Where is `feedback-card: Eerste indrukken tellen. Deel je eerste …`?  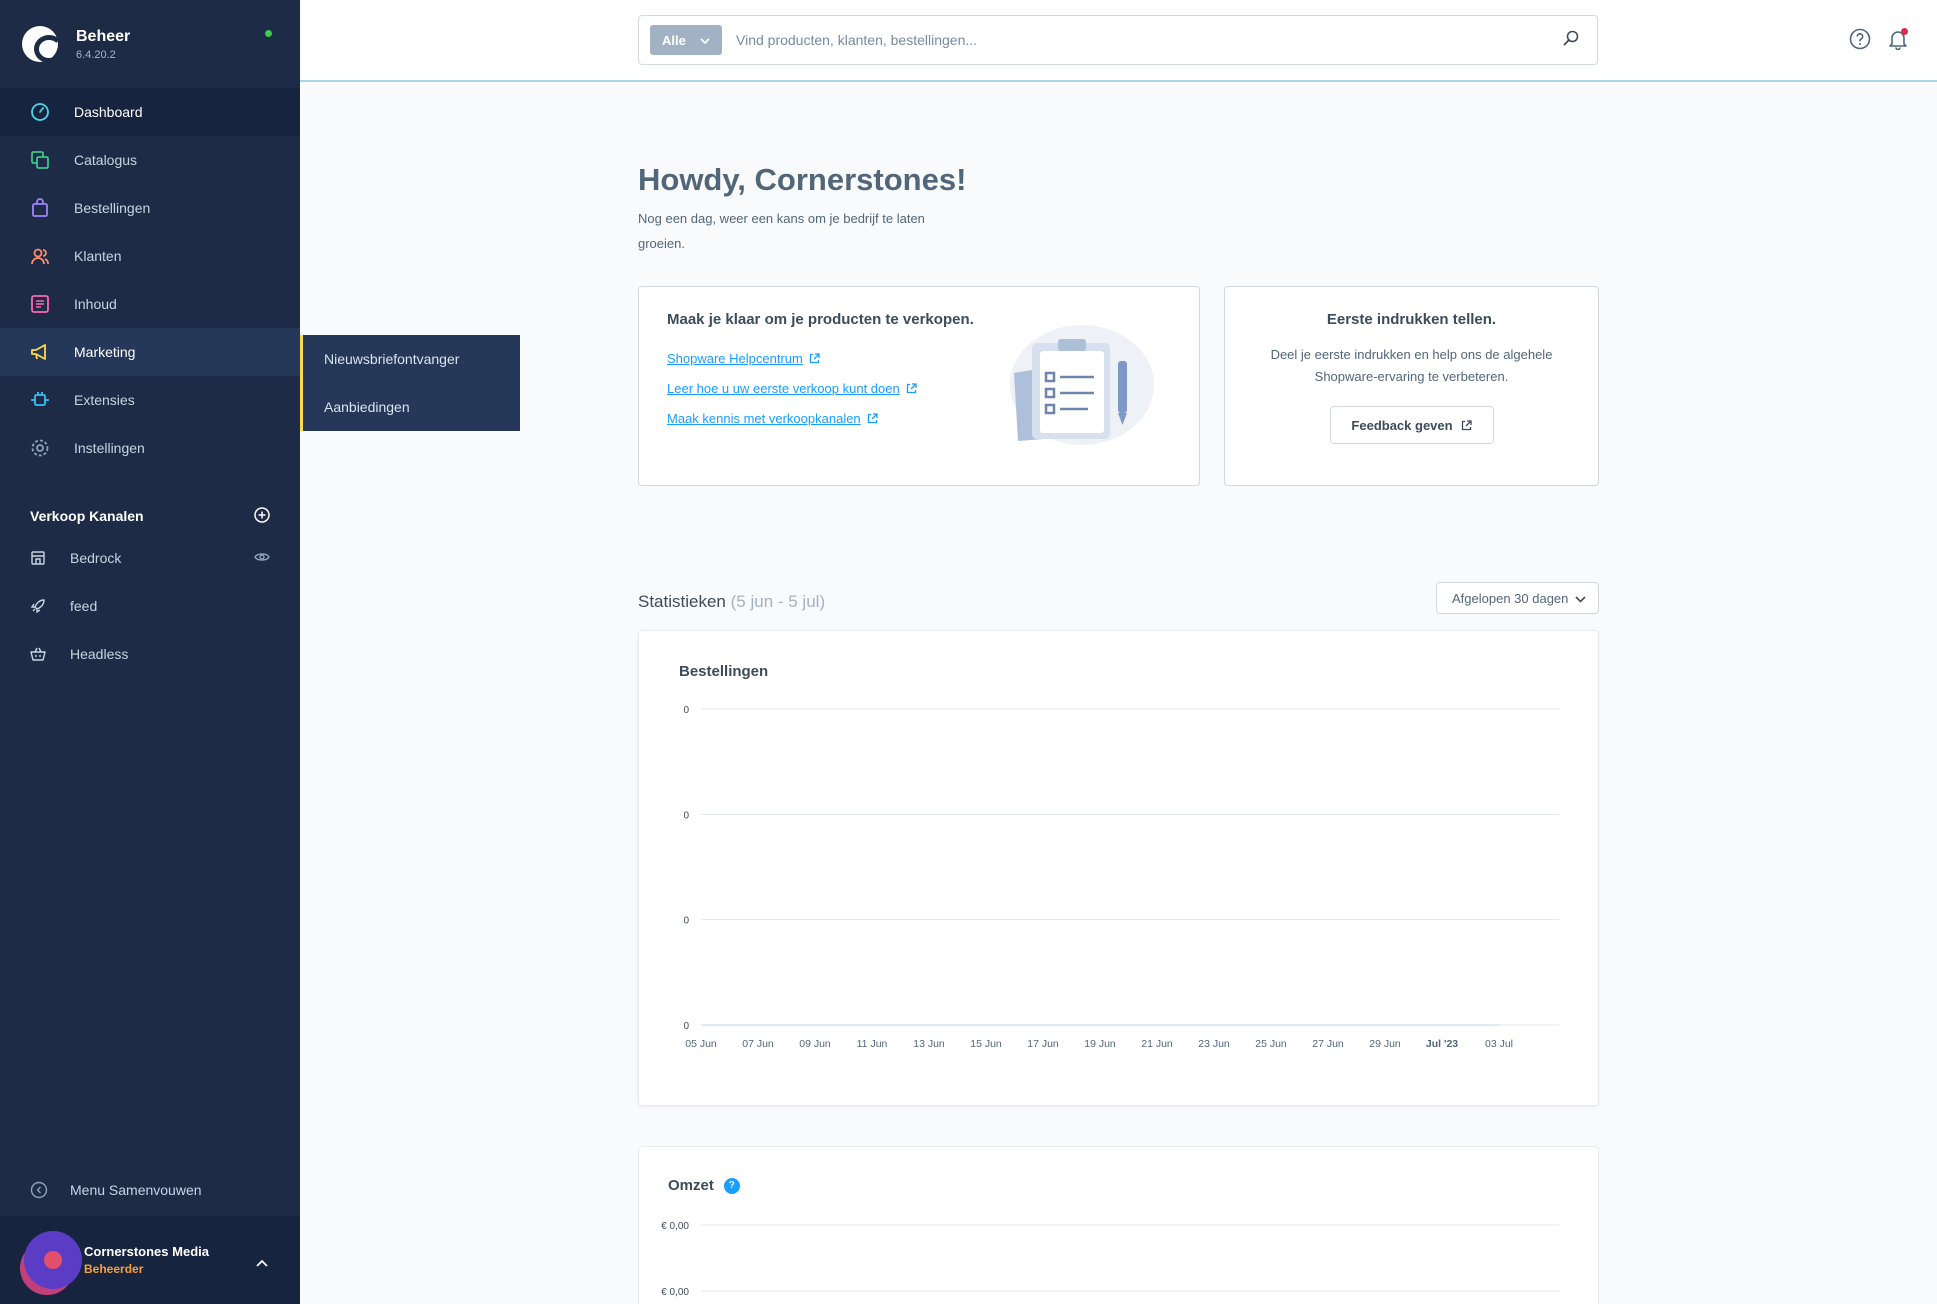
feedback-card: Eerste indrukken tellen. Deel je eerste … is located at coordinates (1411, 386).